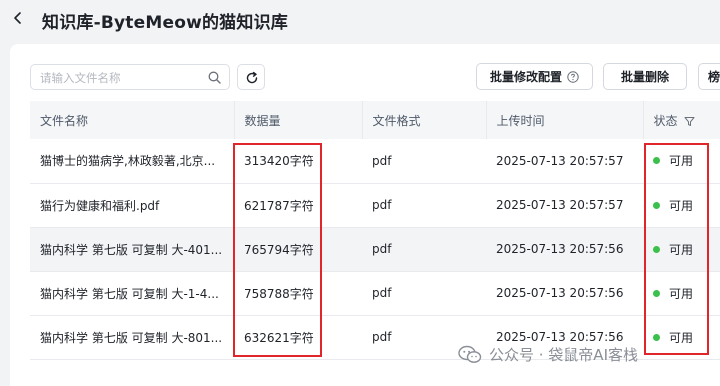 This screenshot has height=386, width=720. I want to click on watermark: 公众号 · 袋鼠帝AI客栈, so click(548, 354).